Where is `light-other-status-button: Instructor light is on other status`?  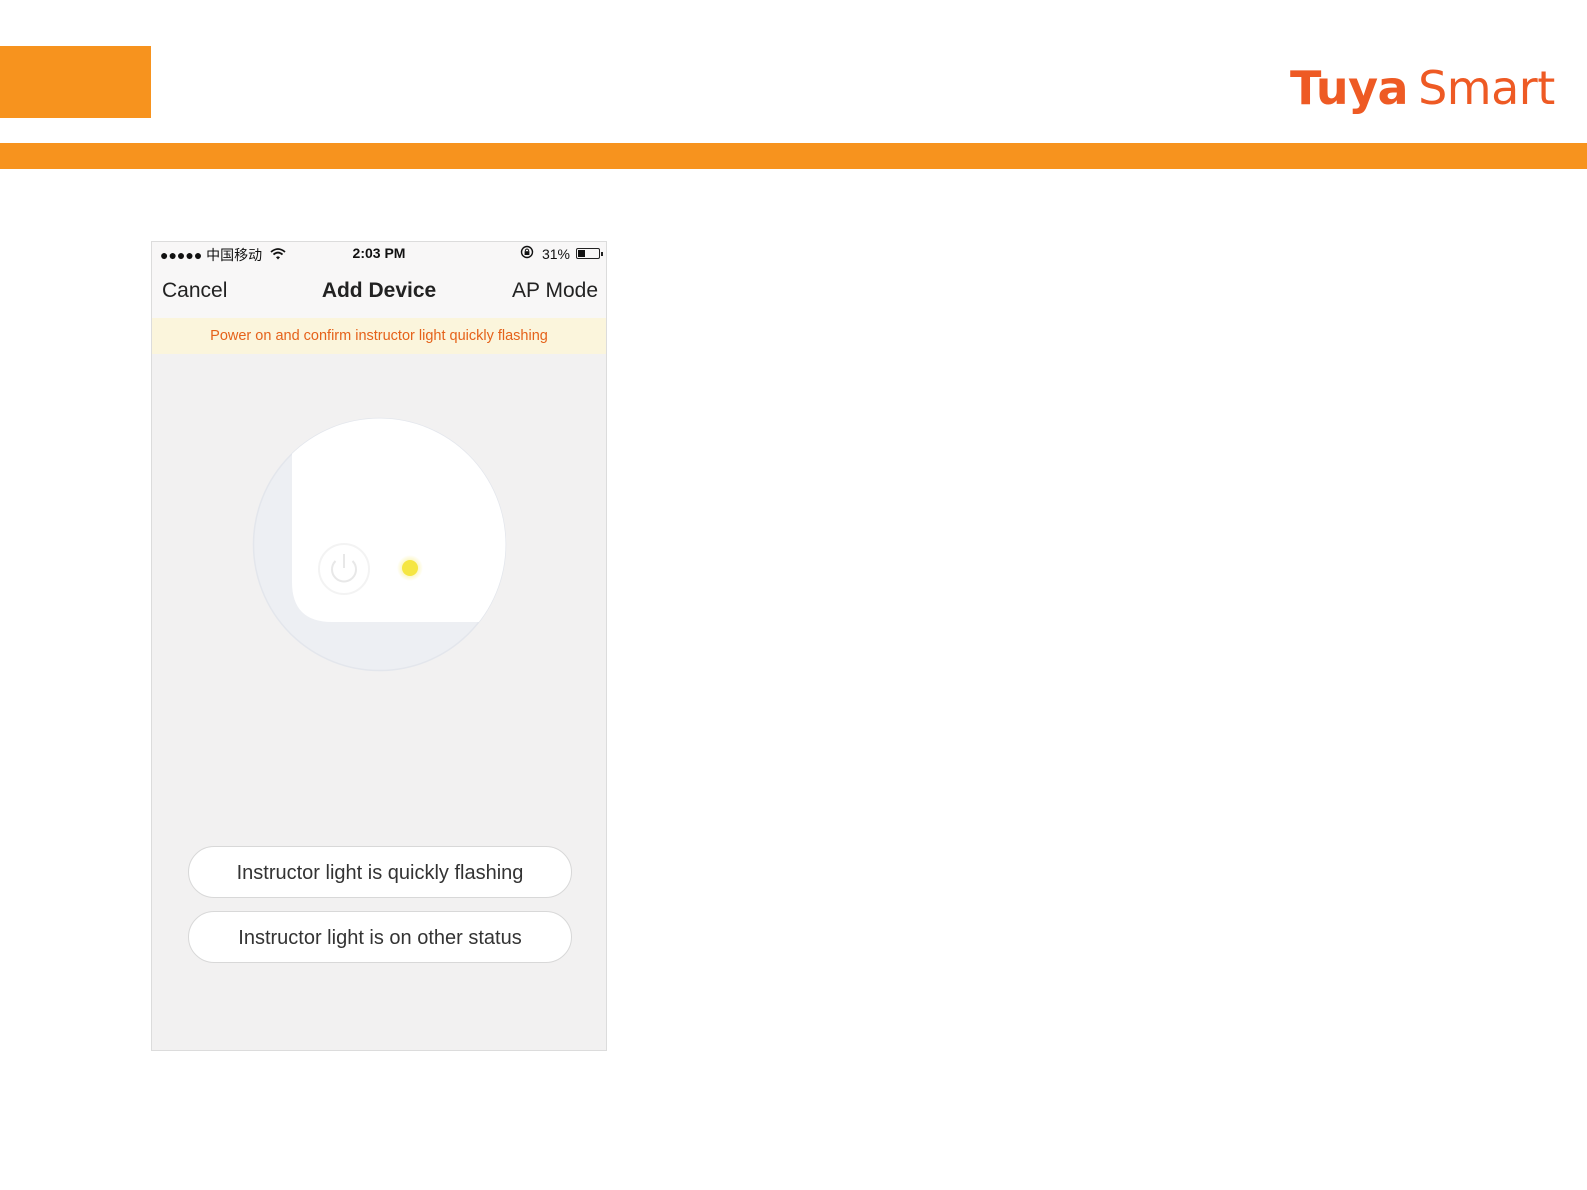 light-other-status-button: Instructor light is on other status is located at coordinates (380, 937).